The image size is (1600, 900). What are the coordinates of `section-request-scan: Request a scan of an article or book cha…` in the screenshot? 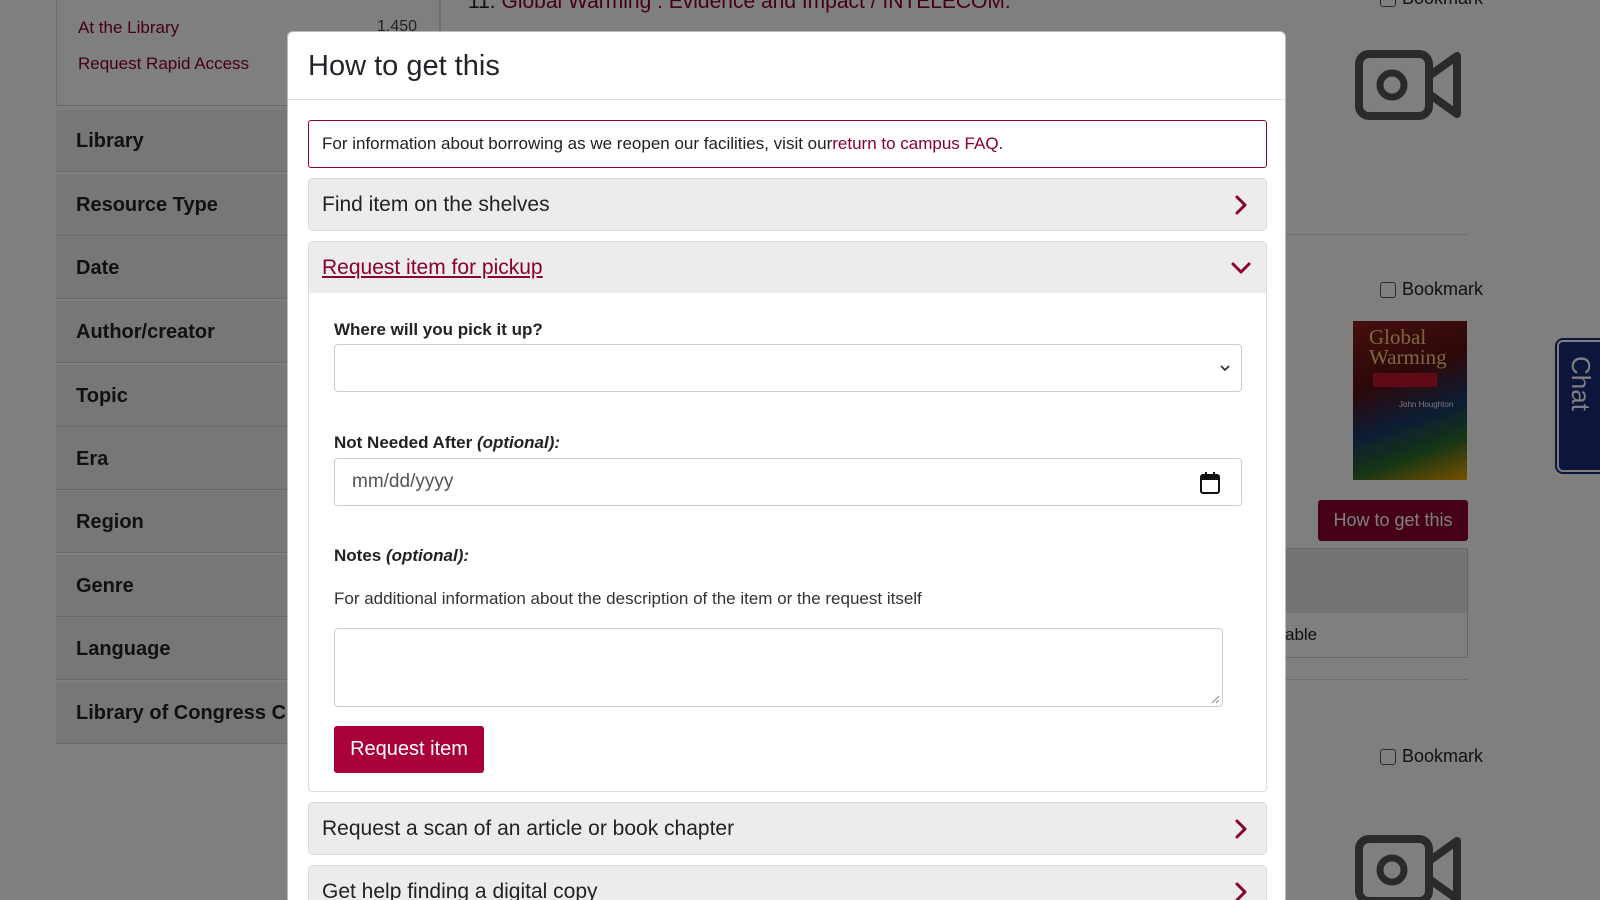 It's located at (787, 828).